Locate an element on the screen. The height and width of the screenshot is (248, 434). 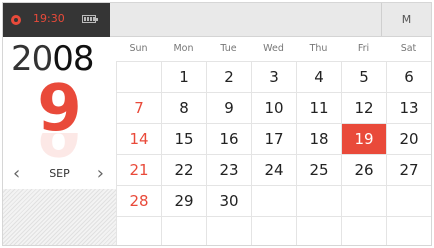
day-cell: 13 is located at coordinates (408, 108).